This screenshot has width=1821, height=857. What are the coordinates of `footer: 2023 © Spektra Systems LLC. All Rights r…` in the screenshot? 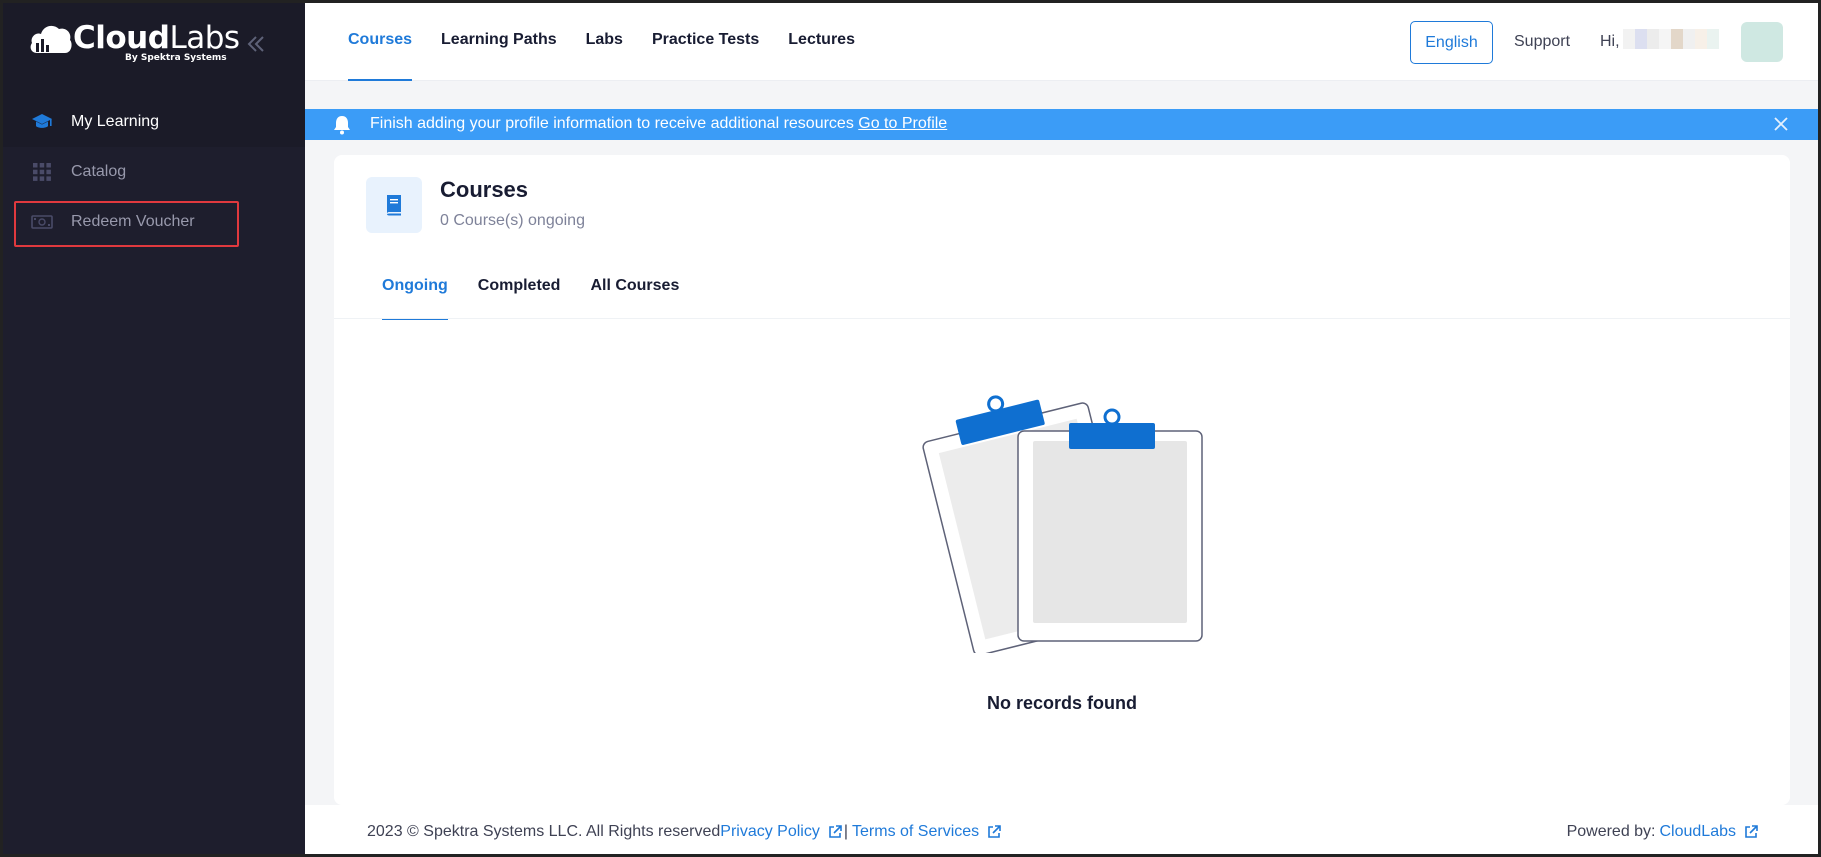 It's located at (1061, 829).